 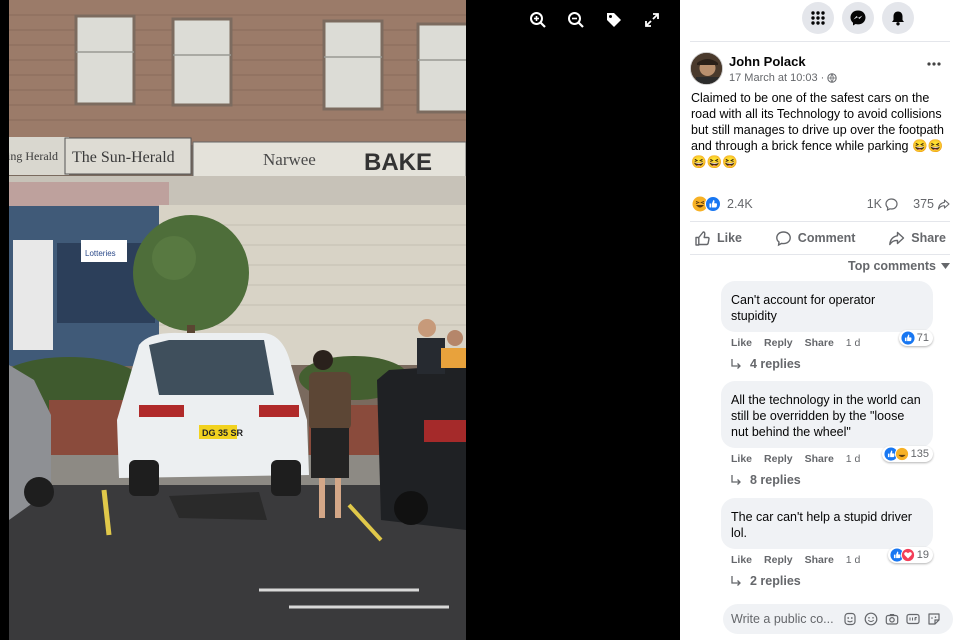 I want to click on more-options-icon, so click(x=936, y=64).